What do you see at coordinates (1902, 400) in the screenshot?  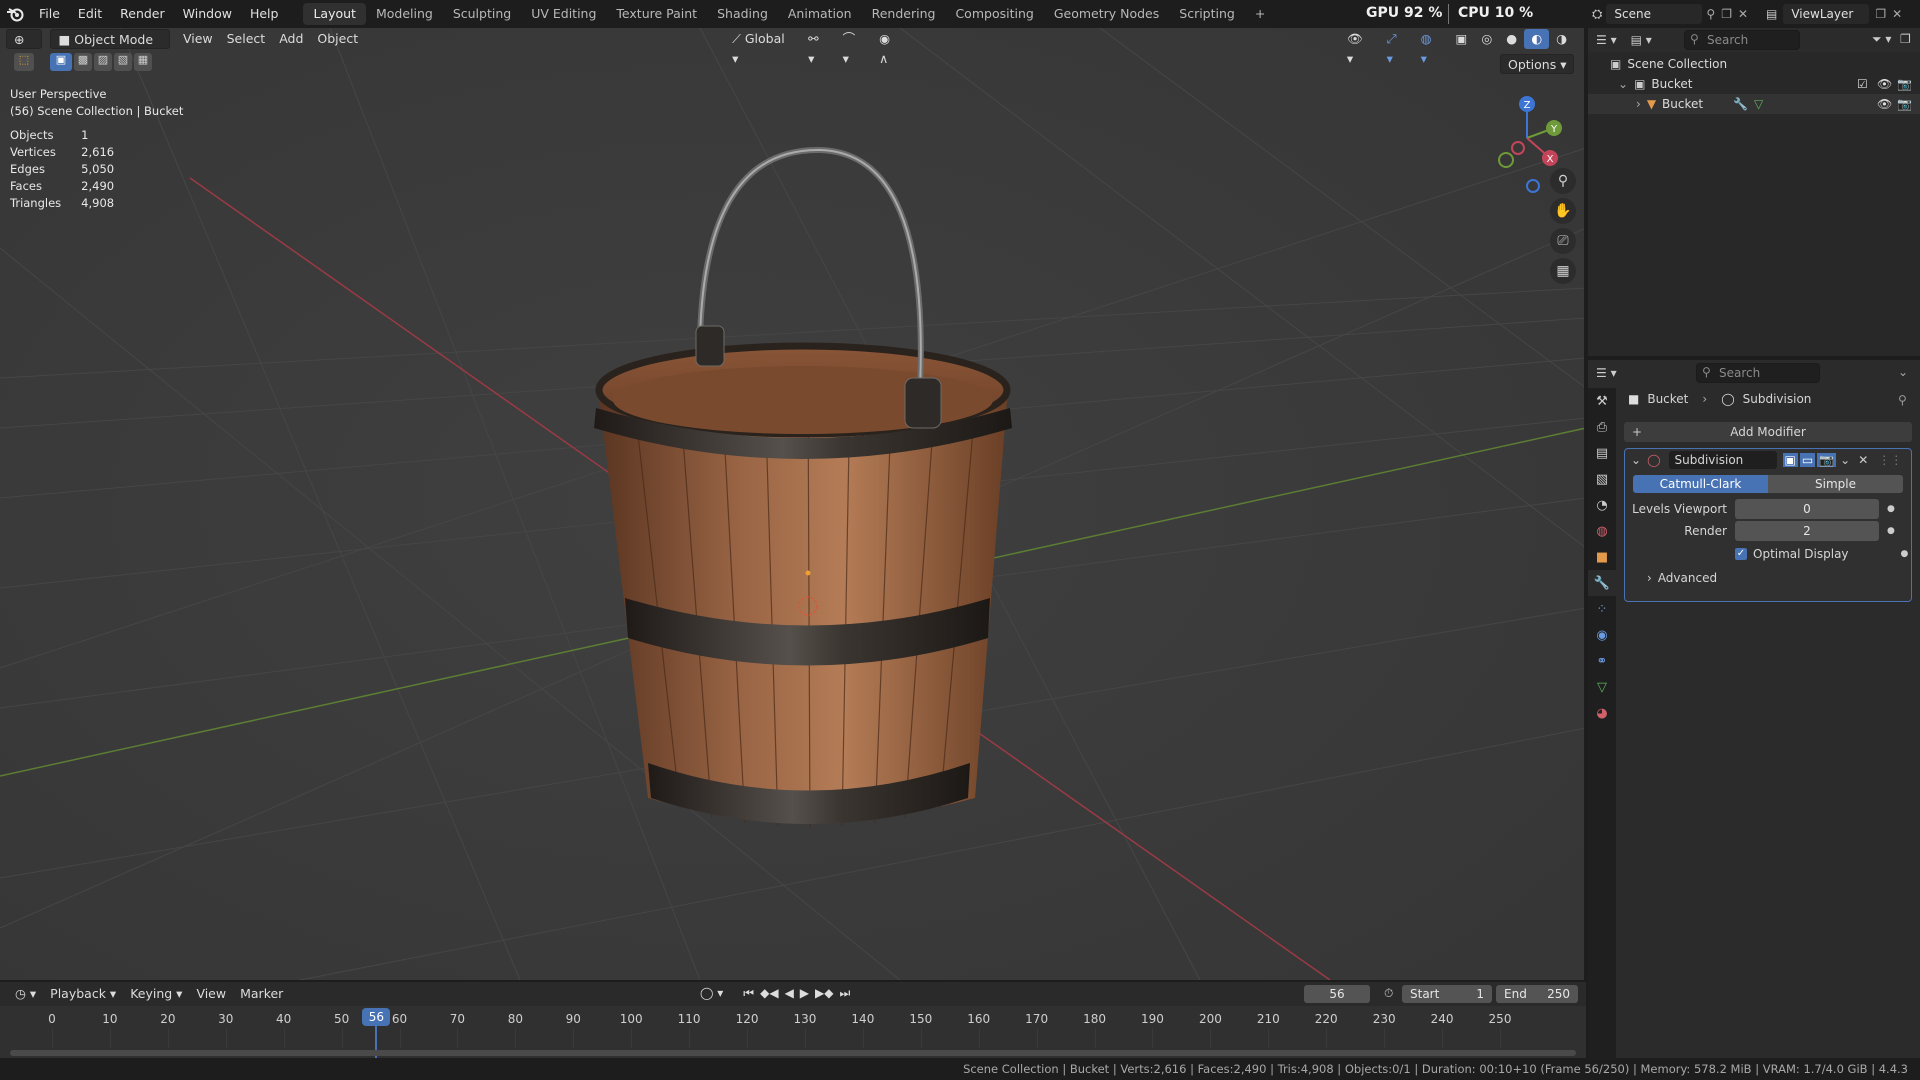 I see `pin-context-icon: ⚲` at bounding box center [1902, 400].